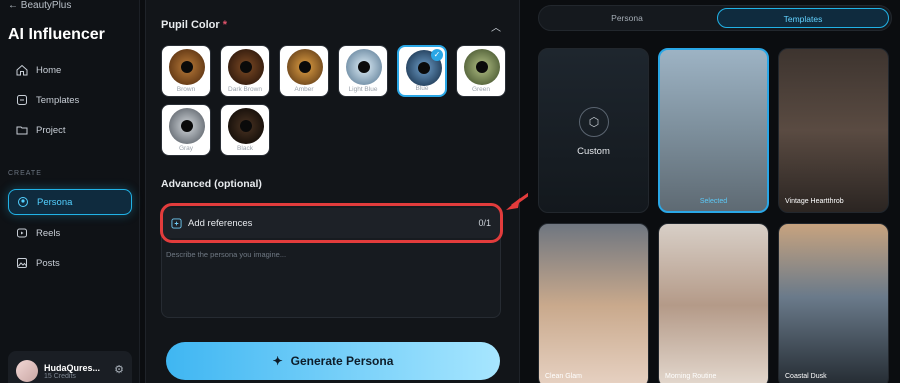  I want to click on templates-icon, so click(22, 100).